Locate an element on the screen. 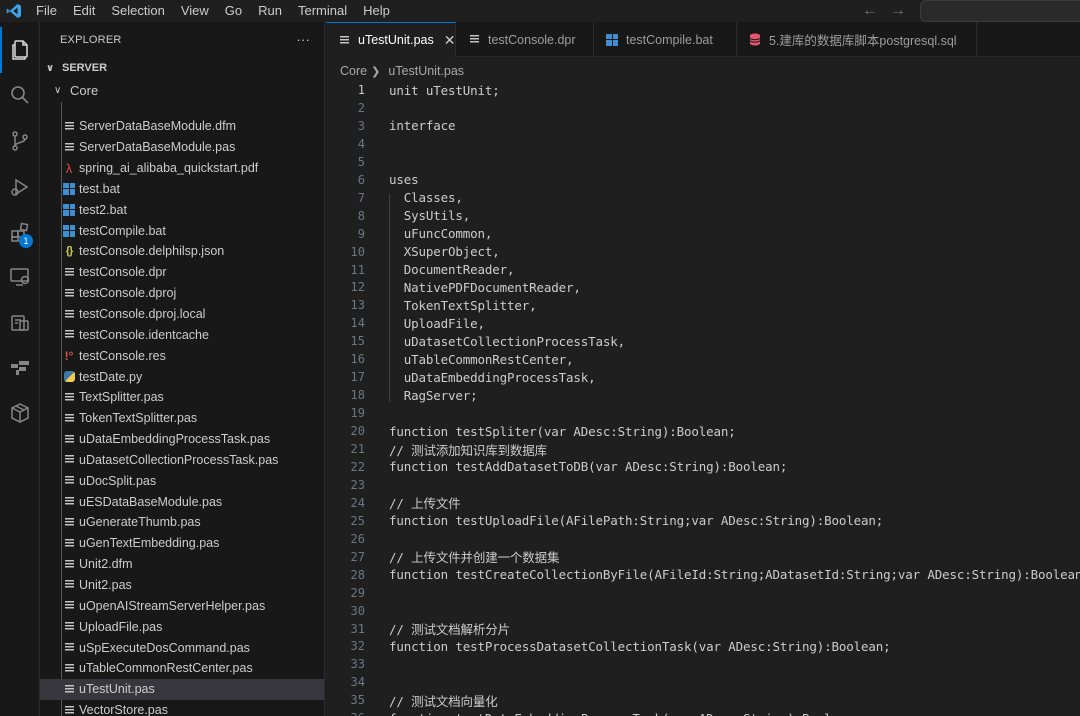  file-row: uESDataBaseModule.pas is located at coordinates (182, 501).